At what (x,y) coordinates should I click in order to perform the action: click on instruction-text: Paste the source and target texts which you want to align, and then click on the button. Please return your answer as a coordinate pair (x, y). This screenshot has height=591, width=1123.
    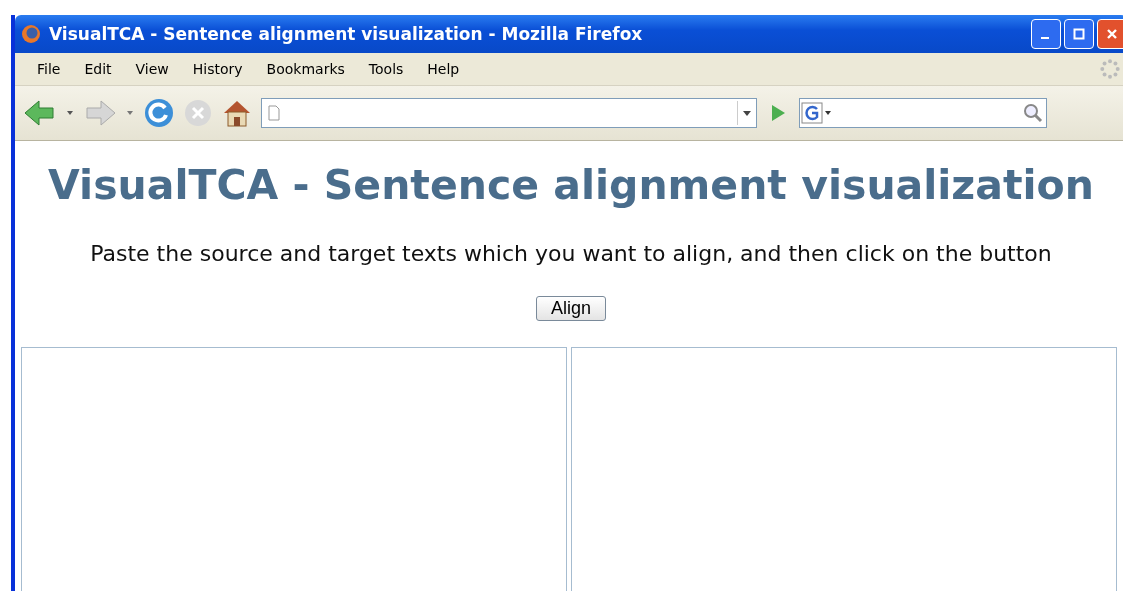
    Looking at the image, I should click on (571, 253).